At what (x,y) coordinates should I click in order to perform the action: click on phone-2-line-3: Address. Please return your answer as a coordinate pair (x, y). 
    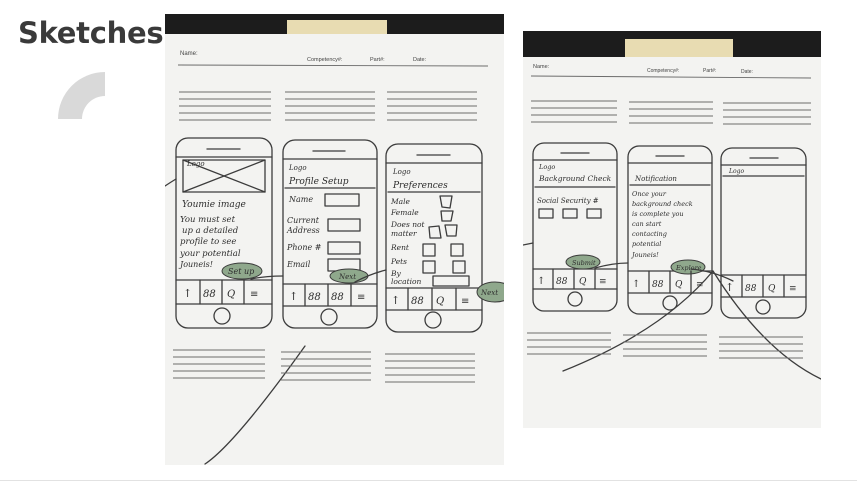
    Looking at the image, I should click on (303, 230).